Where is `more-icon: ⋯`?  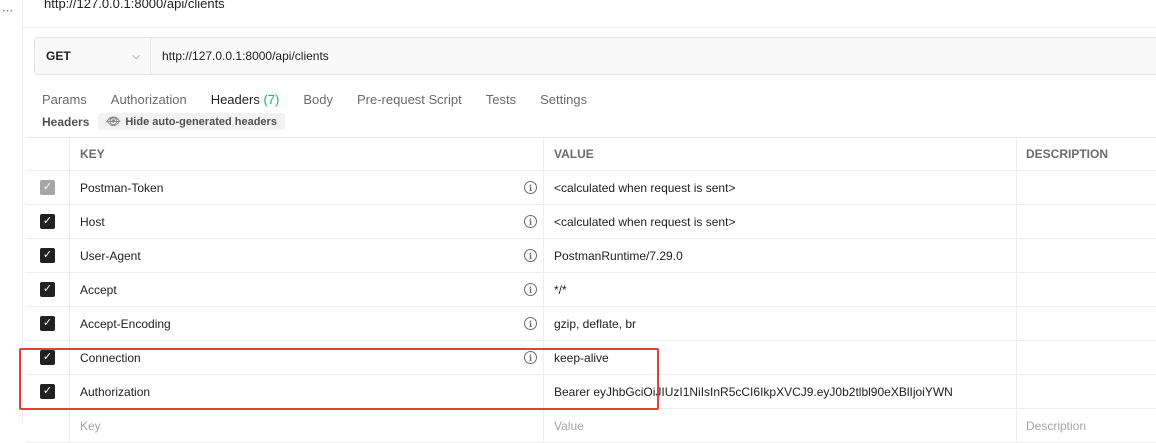 more-icon: ⋯ is located at coordinates (8, 10).